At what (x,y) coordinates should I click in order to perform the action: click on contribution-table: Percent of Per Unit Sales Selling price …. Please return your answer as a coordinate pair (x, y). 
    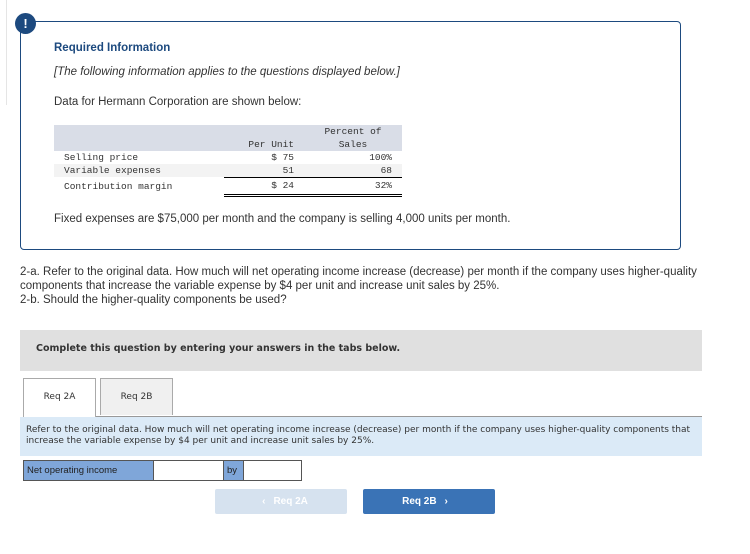
    Looking at the image, I should click on (228, 161).